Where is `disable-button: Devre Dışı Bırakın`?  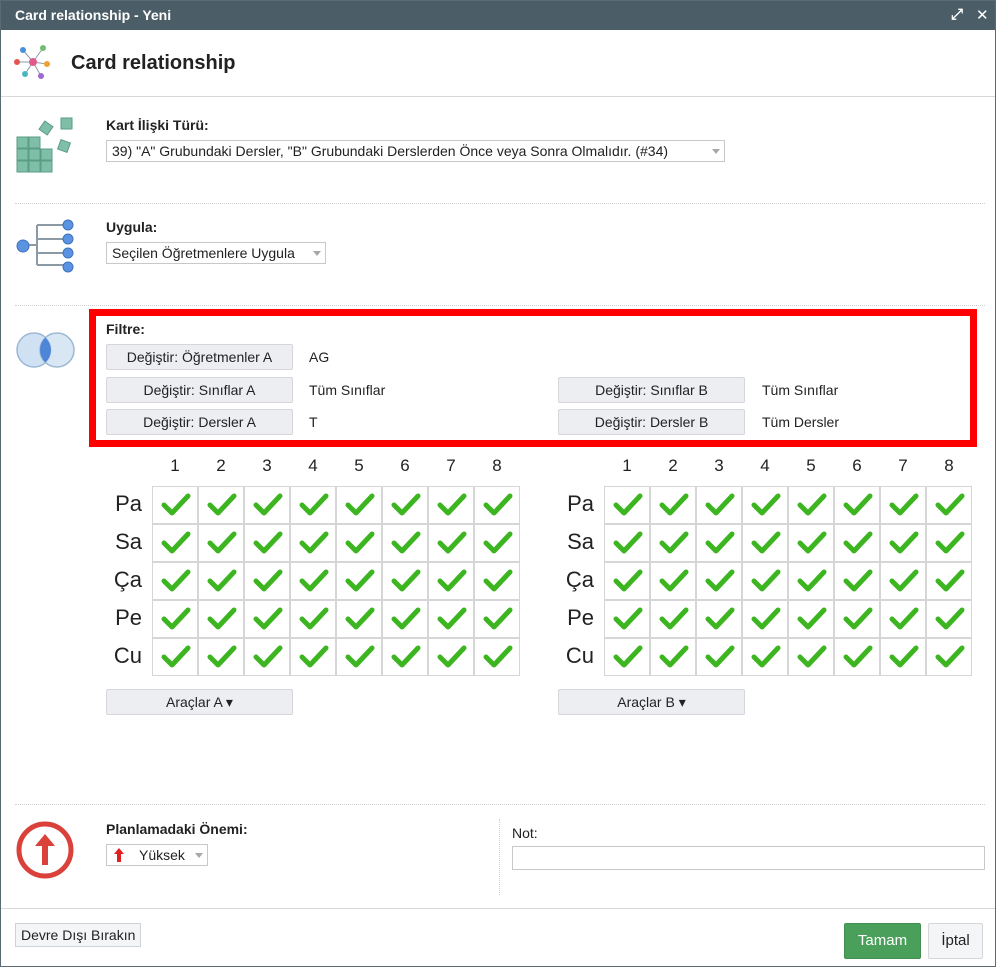 disable-button: Devre Dışı Bırakın is located at coordinates (78, 935).